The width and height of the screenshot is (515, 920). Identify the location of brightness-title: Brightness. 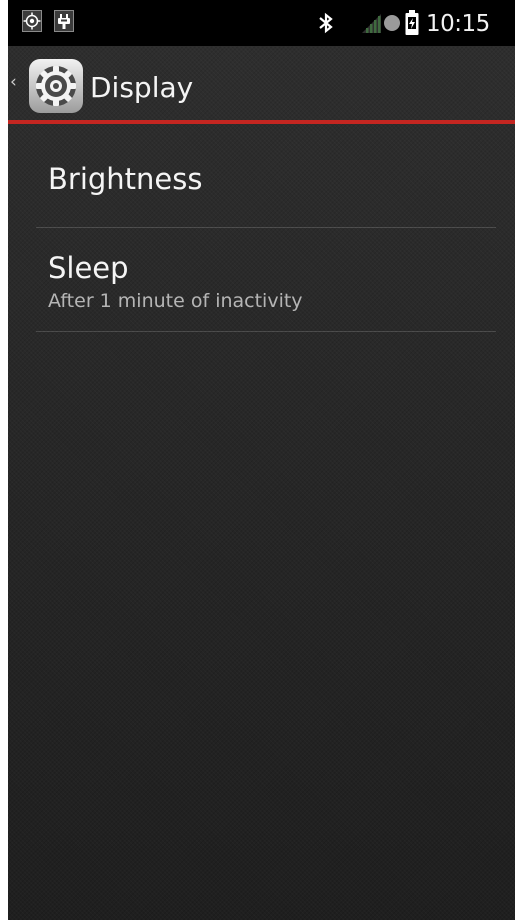
(125, 179).